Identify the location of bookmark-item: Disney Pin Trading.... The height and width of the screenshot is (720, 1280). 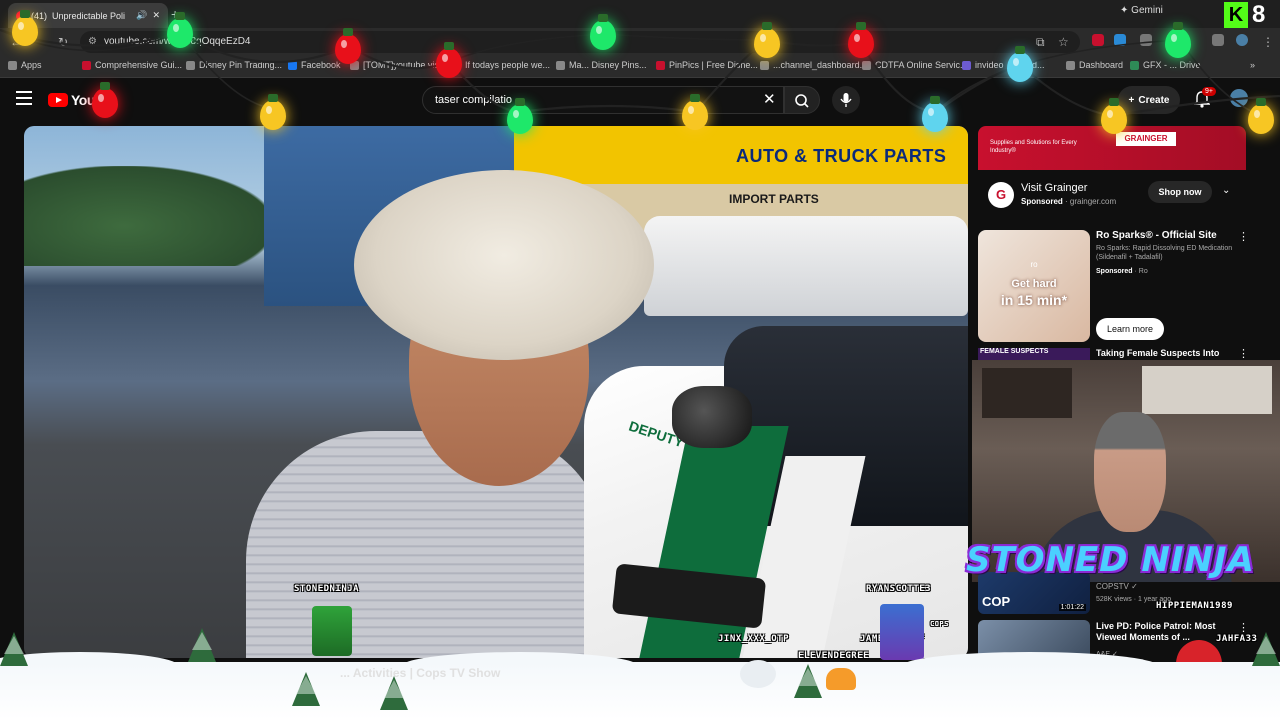
(234, 65).